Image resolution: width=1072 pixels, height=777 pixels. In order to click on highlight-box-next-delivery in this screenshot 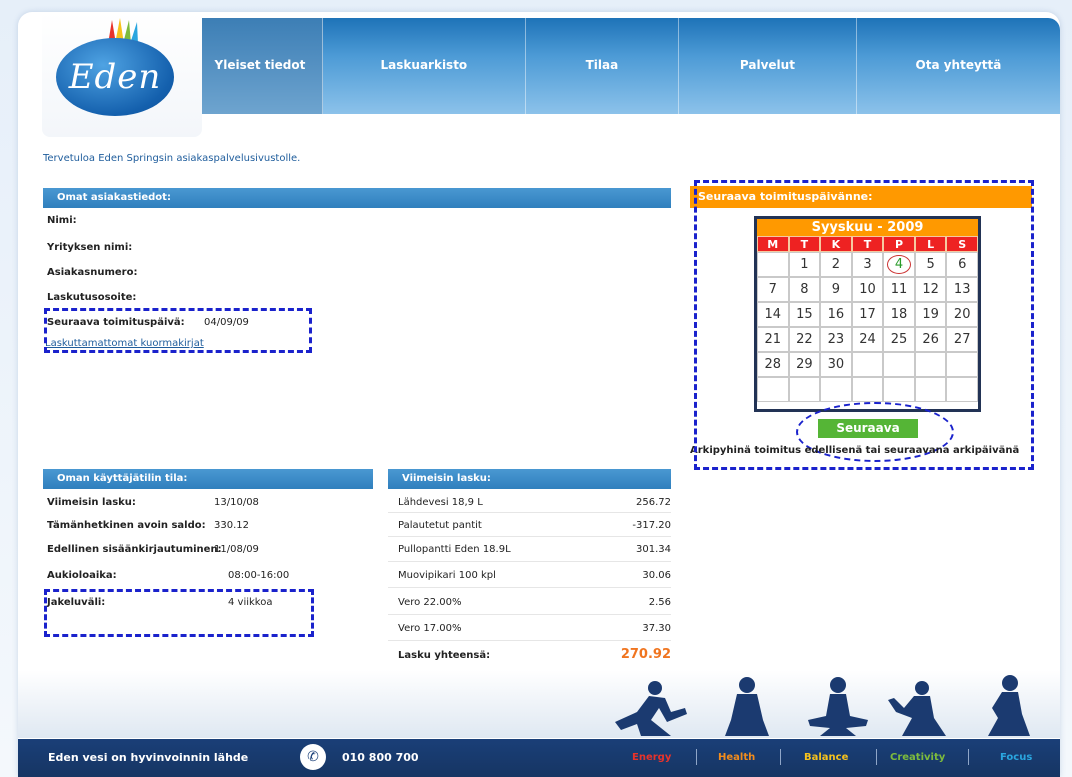, I will do `click(178, 330)`.